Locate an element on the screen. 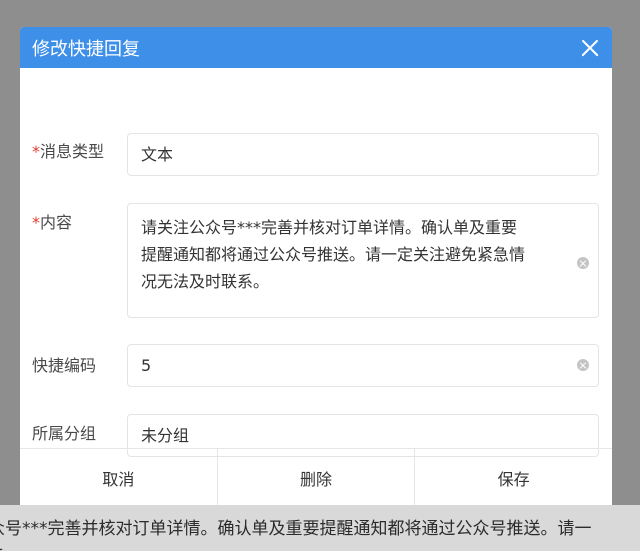 Image resolution: width=640 pixels, height=551 pixels. background-message-text: 众号***完善并核对订单详情。确认单及重要提醒通知都将通过公众号推送。请一 系。 is located at coordinates (320, 528).